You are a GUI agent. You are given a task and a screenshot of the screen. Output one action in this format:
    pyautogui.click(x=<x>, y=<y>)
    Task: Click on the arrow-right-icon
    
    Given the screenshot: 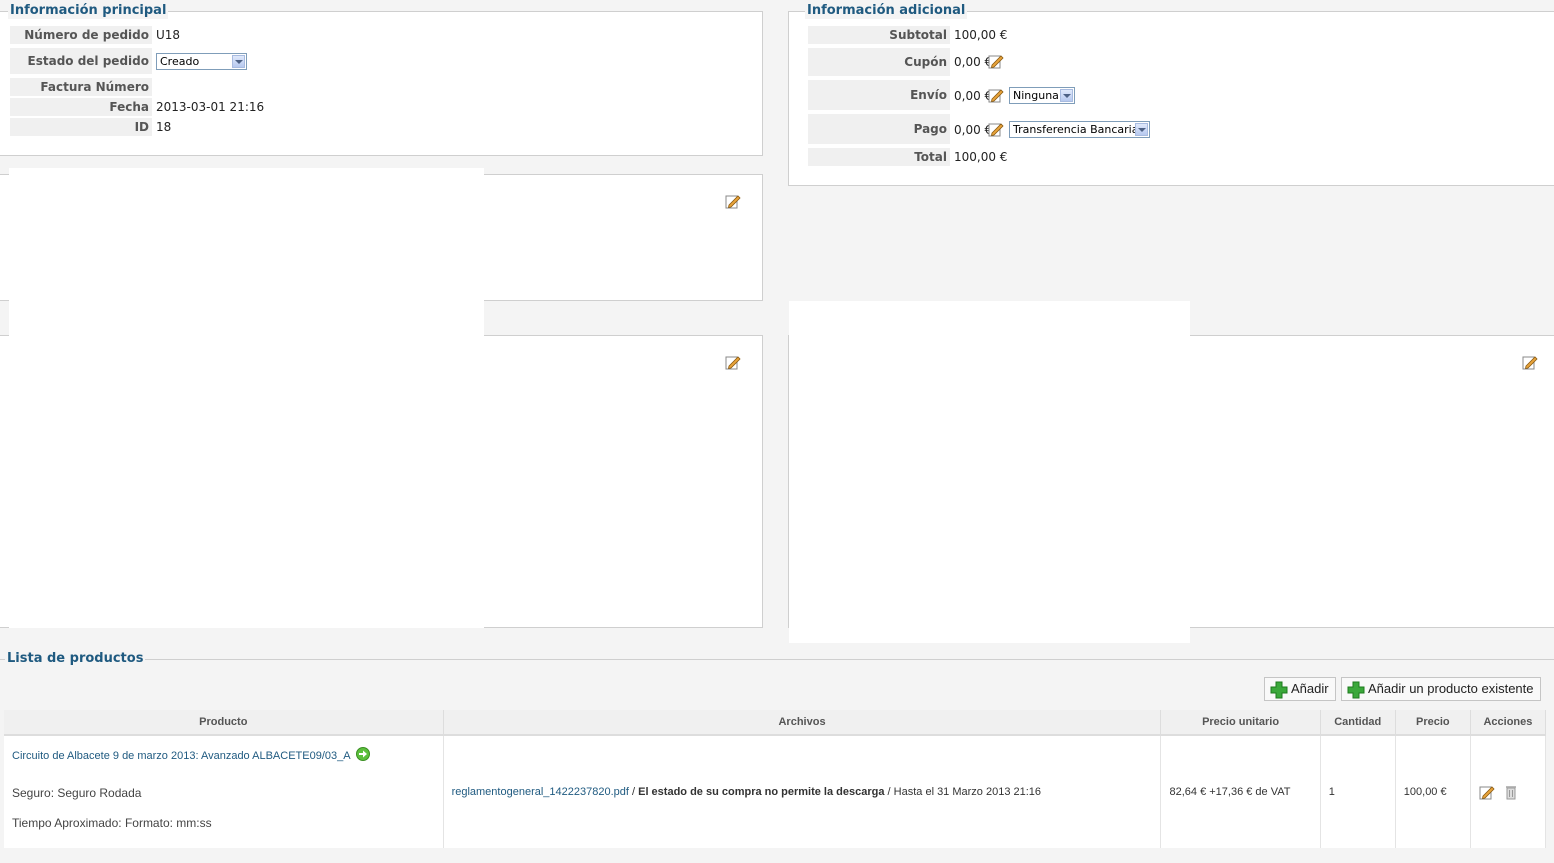 What is the action you would take?
    pyautogui.click(x=363, y=754)
    